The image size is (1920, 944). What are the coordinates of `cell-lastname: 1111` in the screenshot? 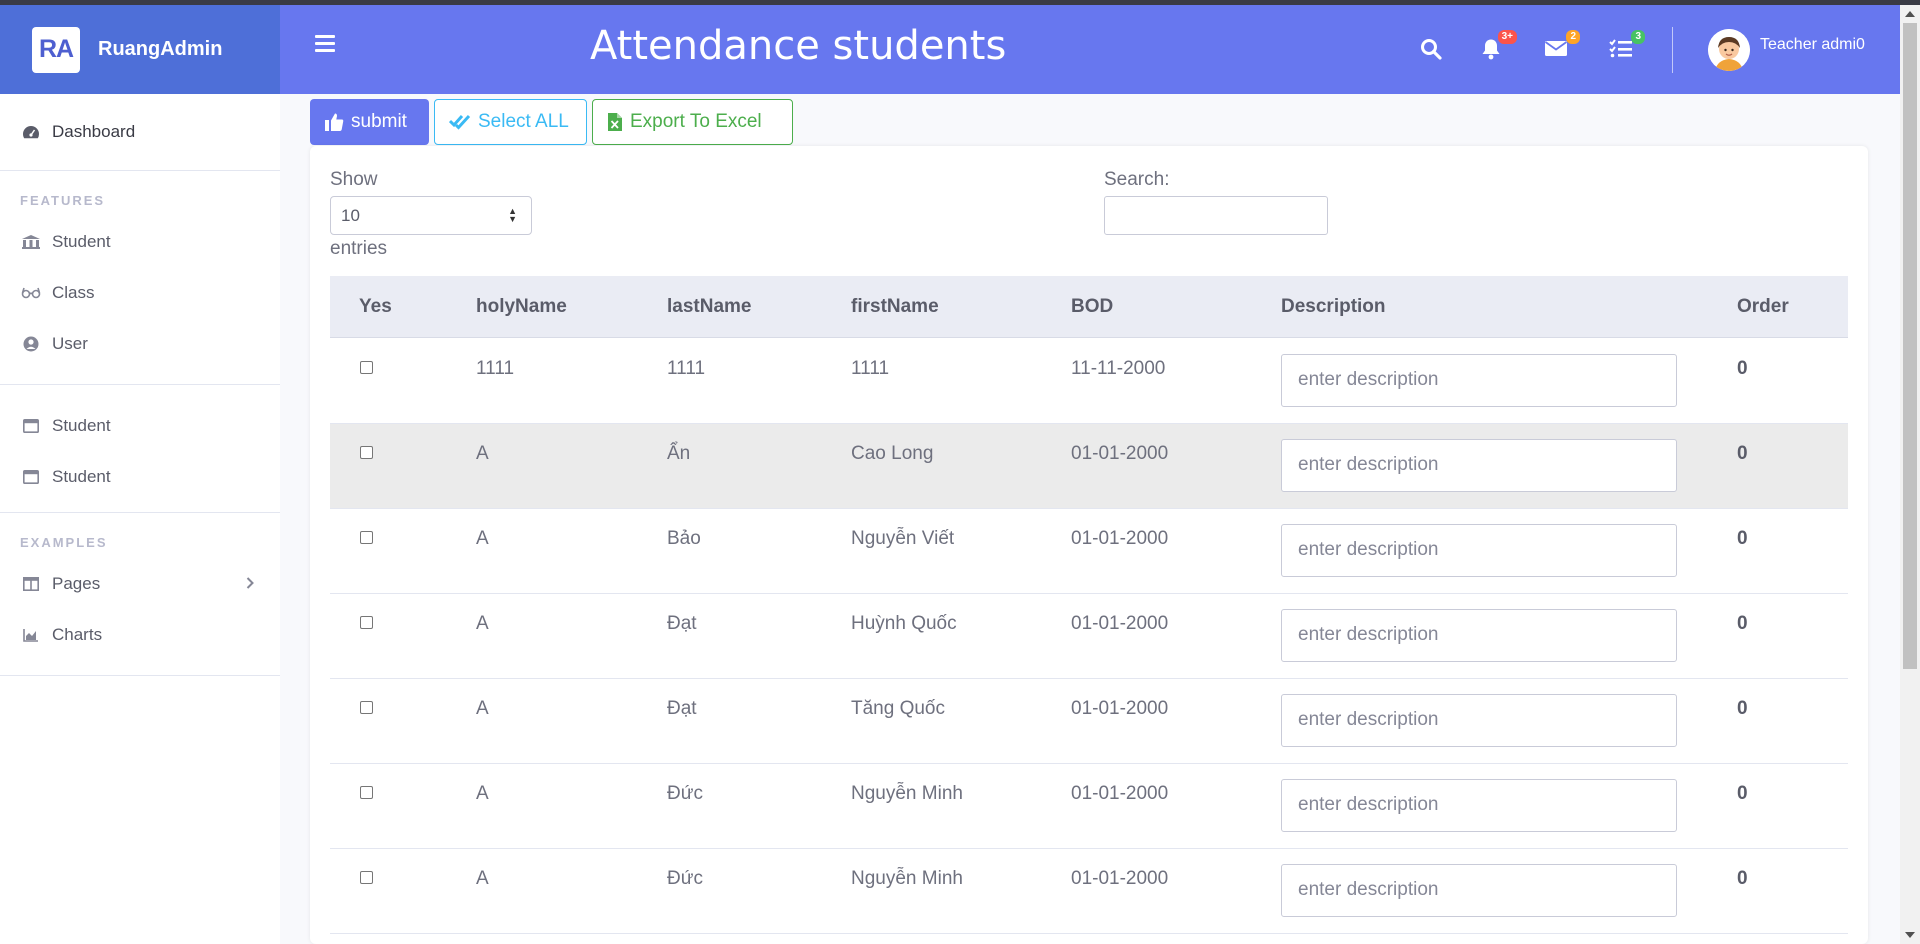 It's located at (686, 368).